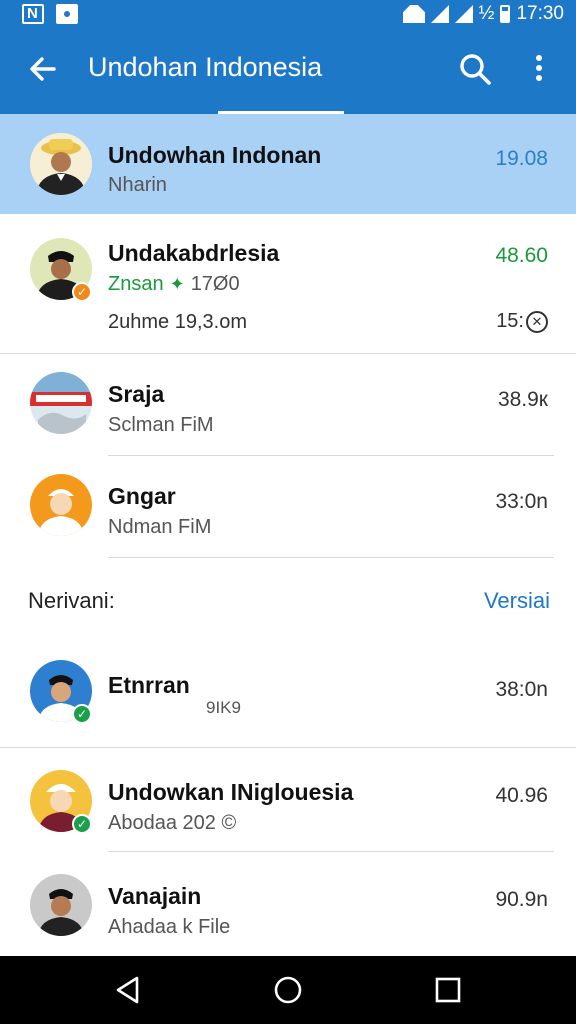 This screenshot has height=1024, width=576. I want to click on timestamp: 38.9к, so click(522, 399).